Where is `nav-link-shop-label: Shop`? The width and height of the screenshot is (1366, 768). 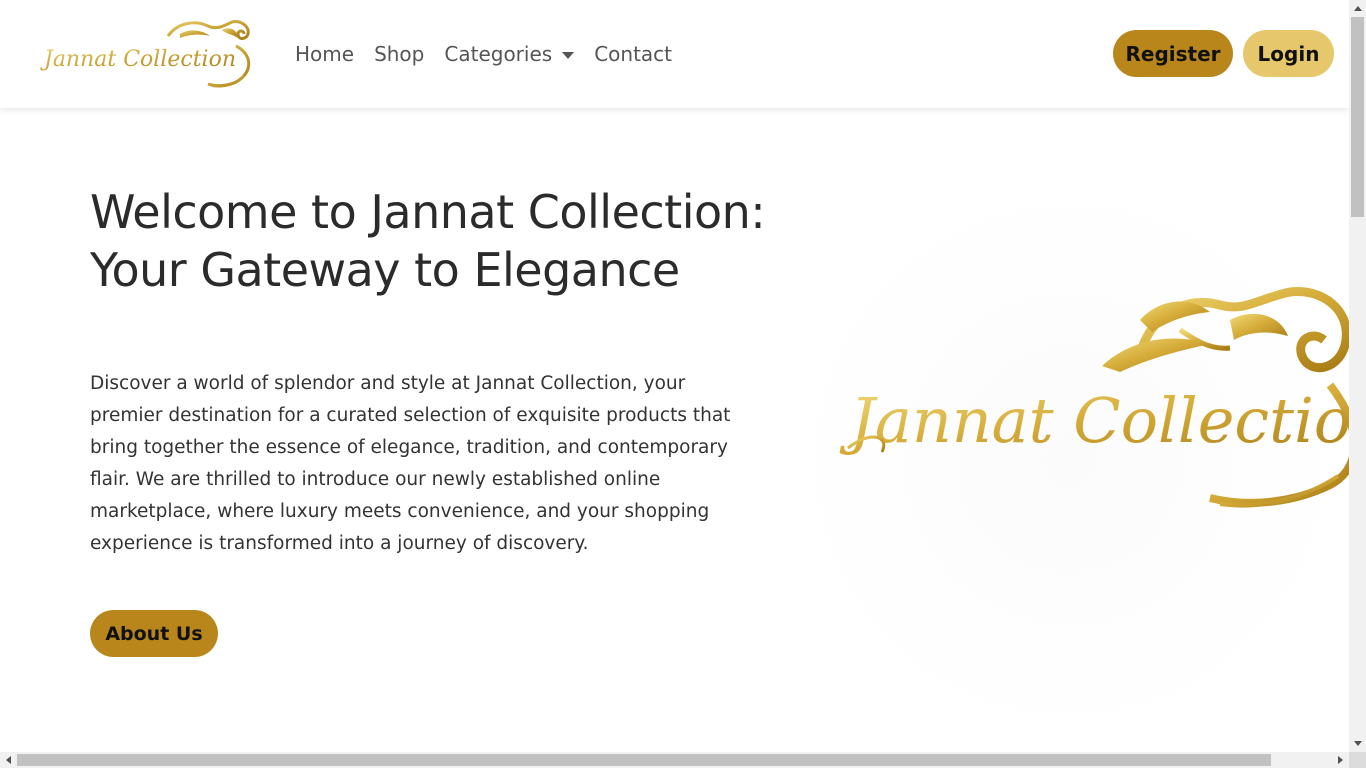
nav-link-shop-label: Shop is located at coordinates (399, 54).